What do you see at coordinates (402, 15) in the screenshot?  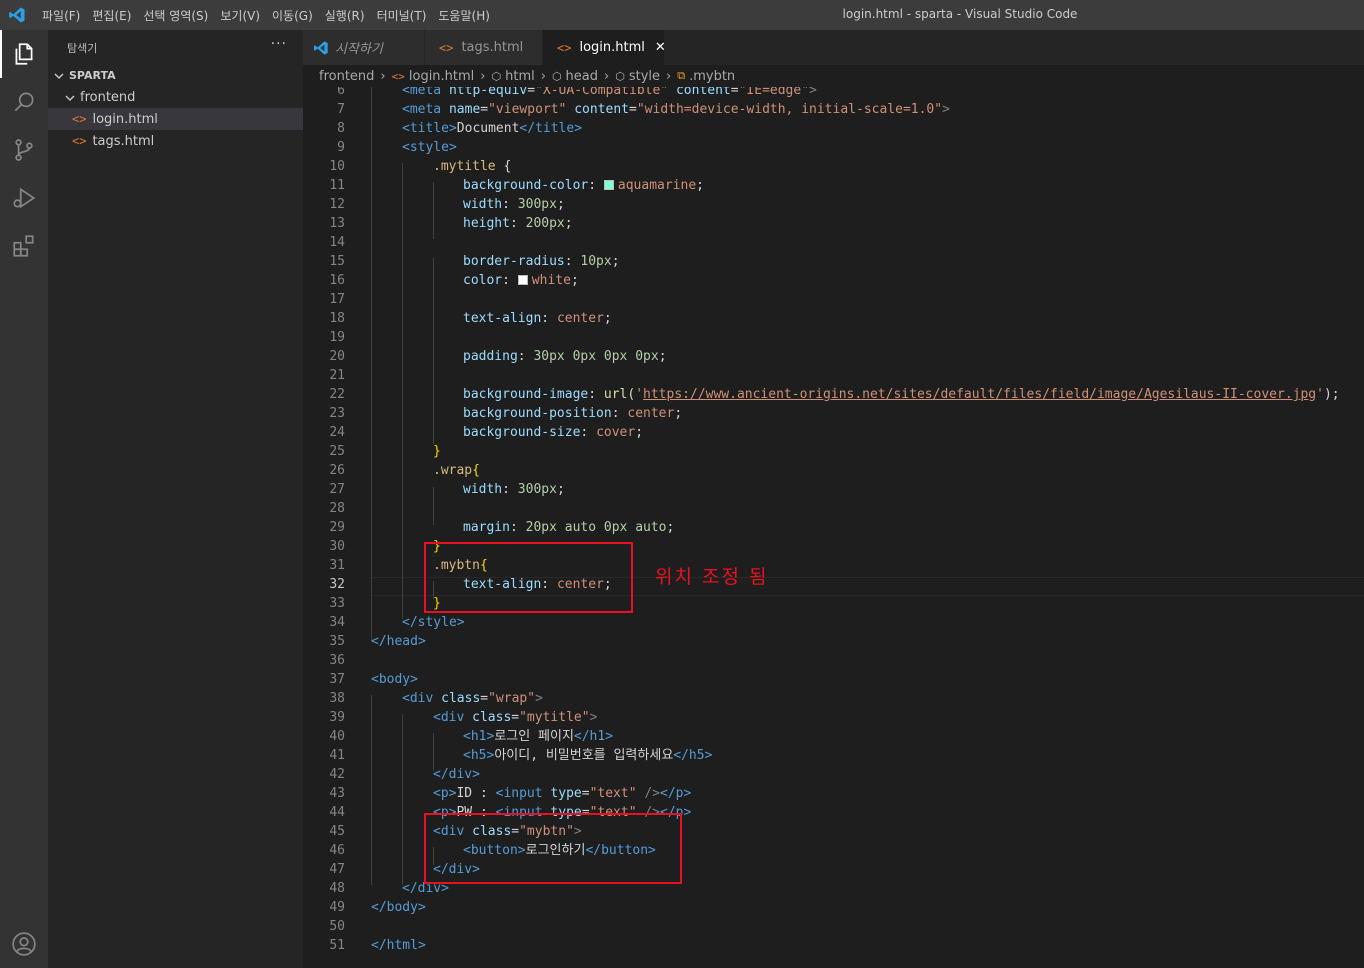 I see `menu-terminal: 터미널(T)` at bounding box center [402, 15].